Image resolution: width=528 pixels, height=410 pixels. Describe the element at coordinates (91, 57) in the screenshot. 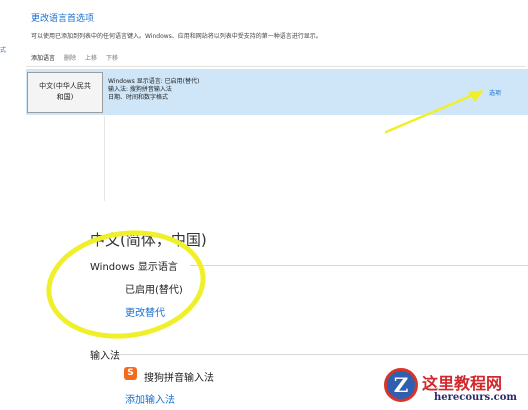

I see `move-up-button: 上移` at that location.